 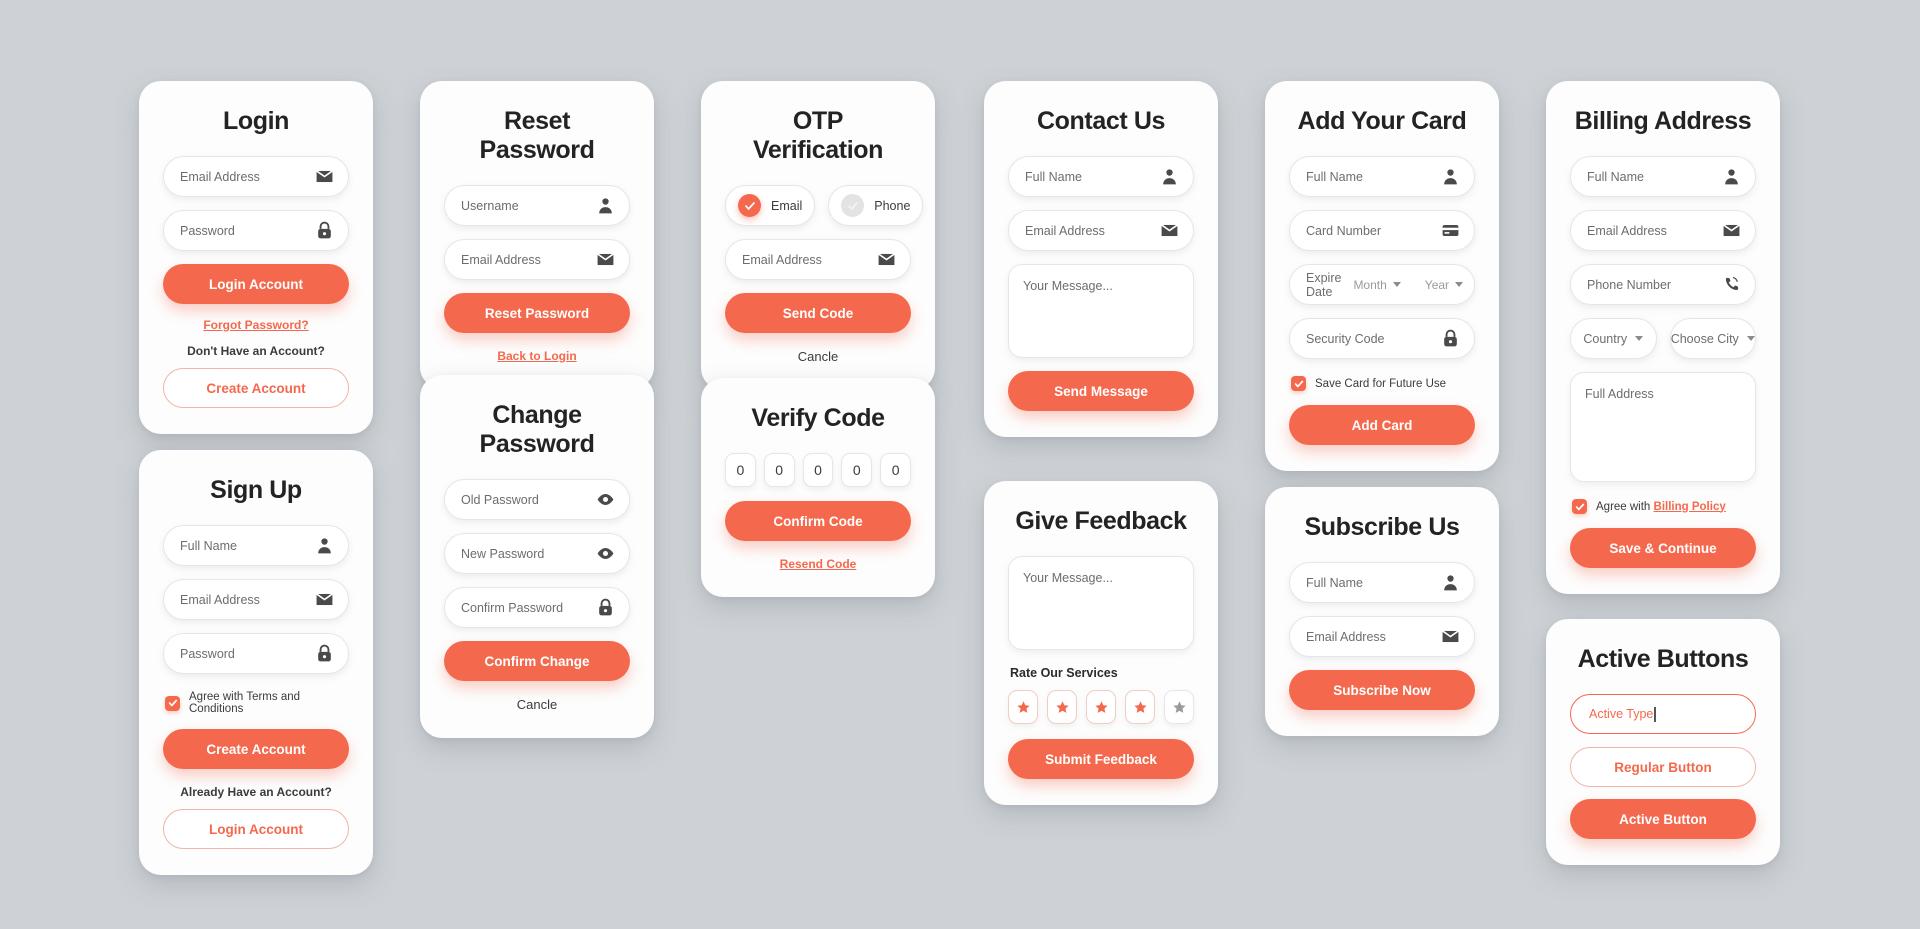 What do you see at coordinates (1663, 714) in the screenshot?
I see `active-type-input: Active Type` at bounding box center [1663, 714].